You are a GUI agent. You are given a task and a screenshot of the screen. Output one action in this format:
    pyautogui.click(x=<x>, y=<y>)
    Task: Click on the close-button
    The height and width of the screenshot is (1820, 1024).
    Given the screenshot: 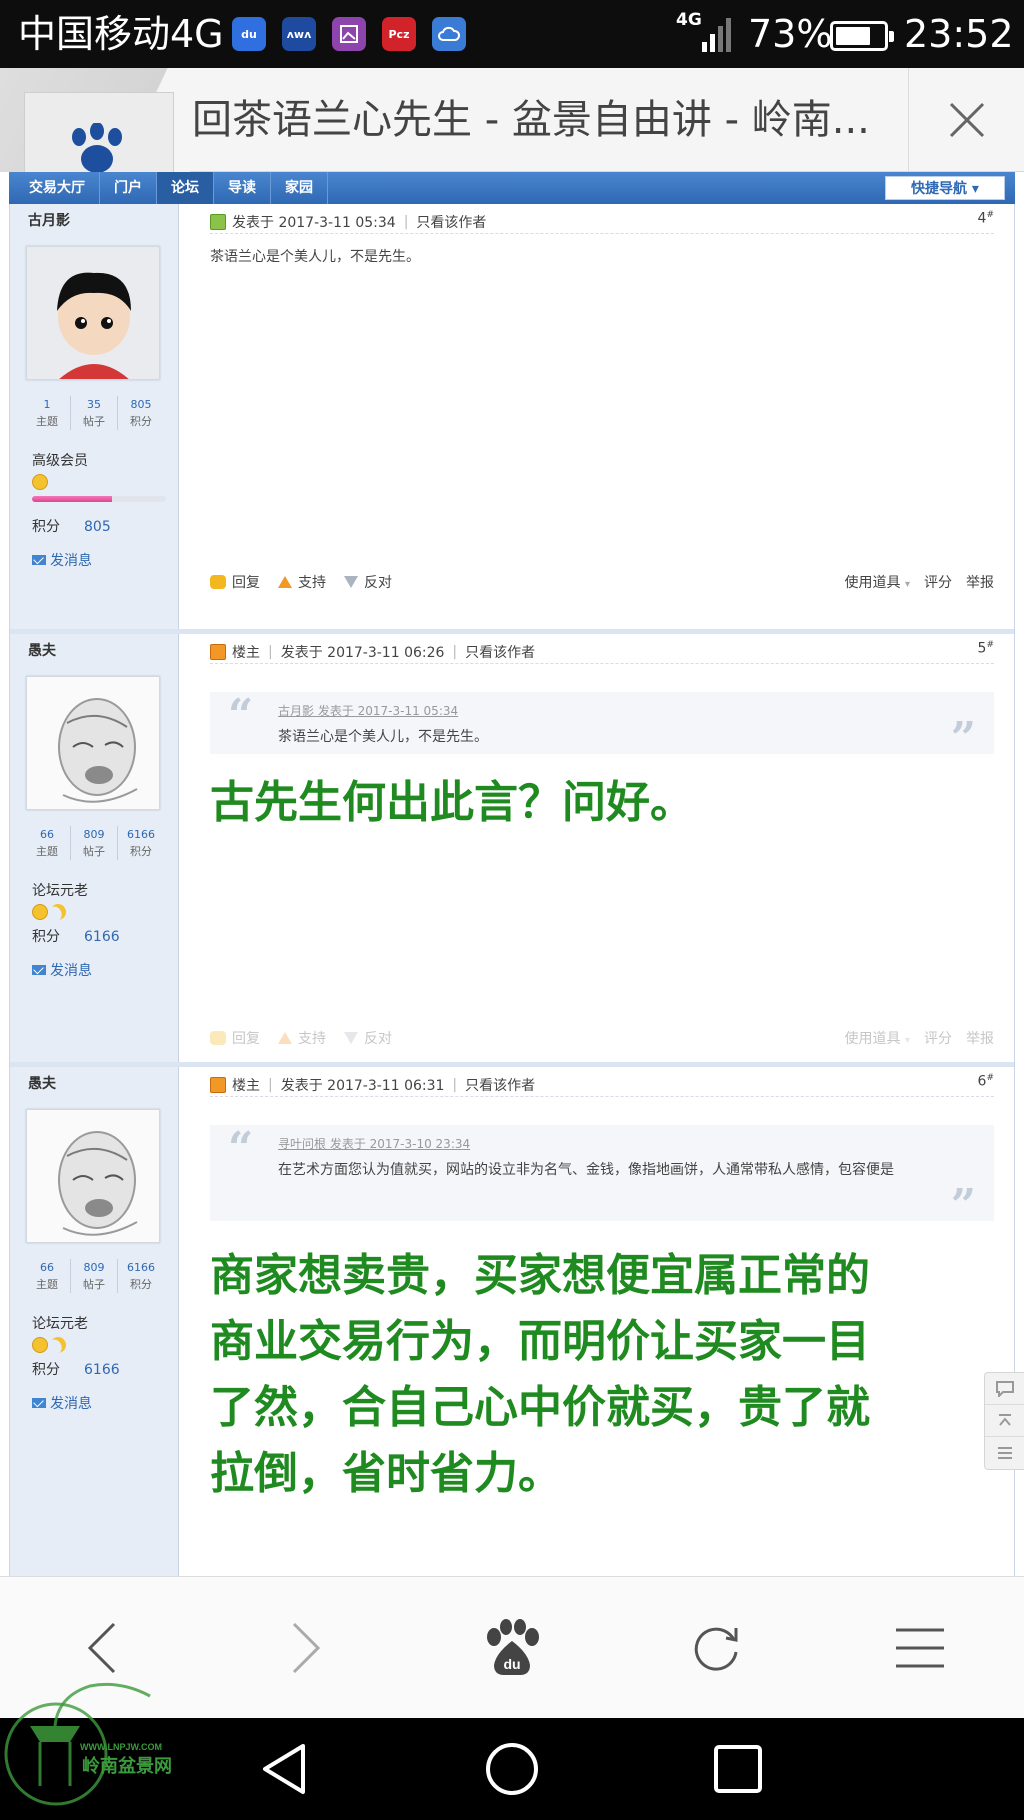 What is the action you would take?
    pyautogui.click(x=966, y=120)
    